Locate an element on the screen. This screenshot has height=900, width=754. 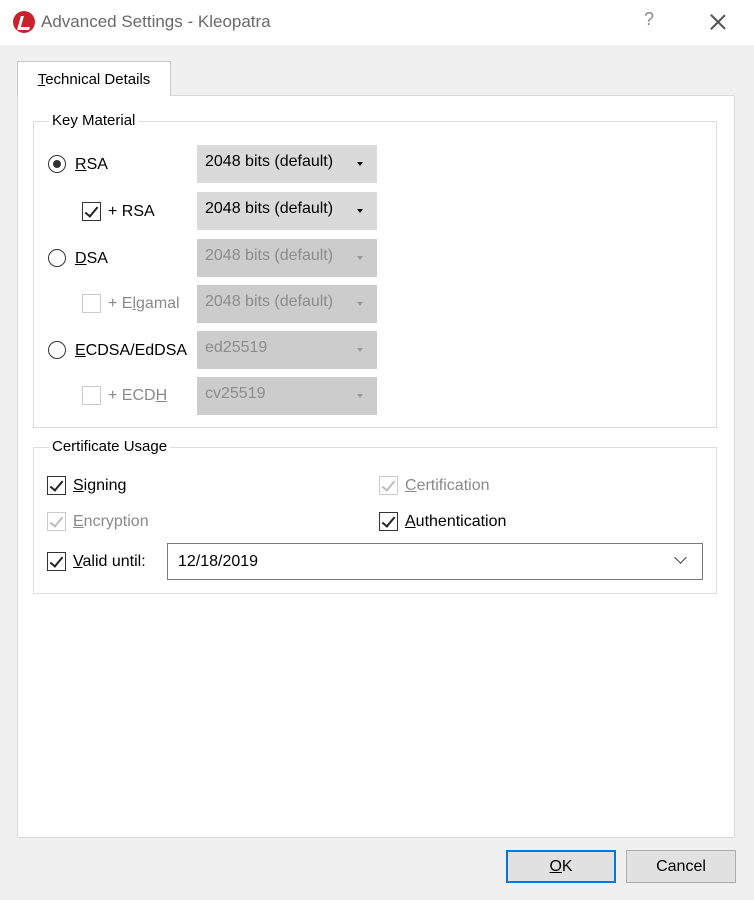
elgamal-subkey-label: + Elgamal is located at coordinates (144, 303).